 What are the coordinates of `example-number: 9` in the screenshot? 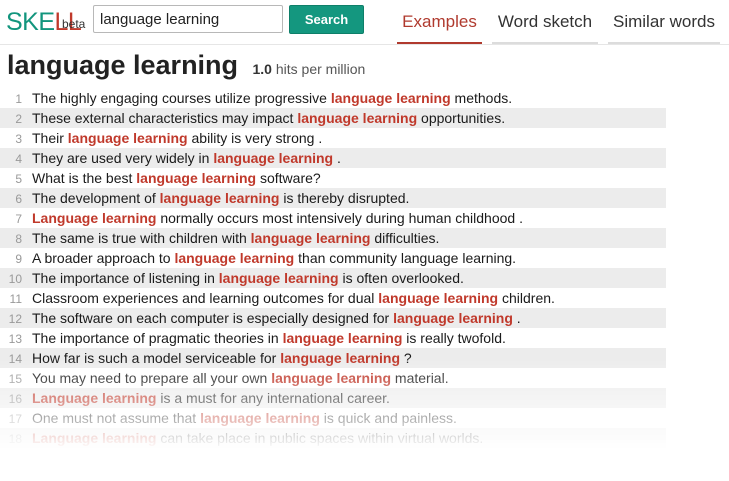 It's located at (18, 259).